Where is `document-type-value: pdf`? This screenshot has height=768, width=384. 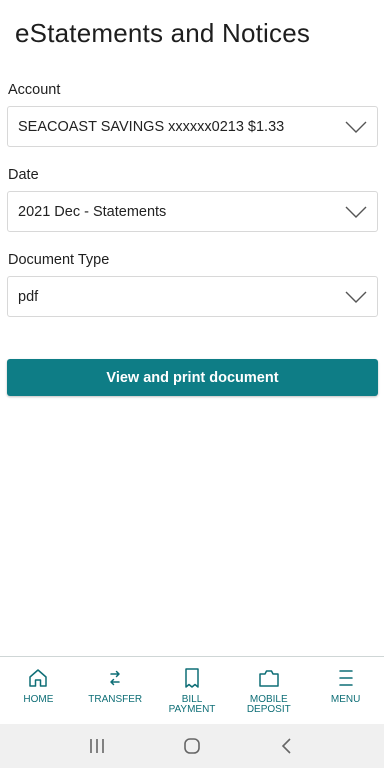
document-type-value: pdf is located at coordinates (28, 296).